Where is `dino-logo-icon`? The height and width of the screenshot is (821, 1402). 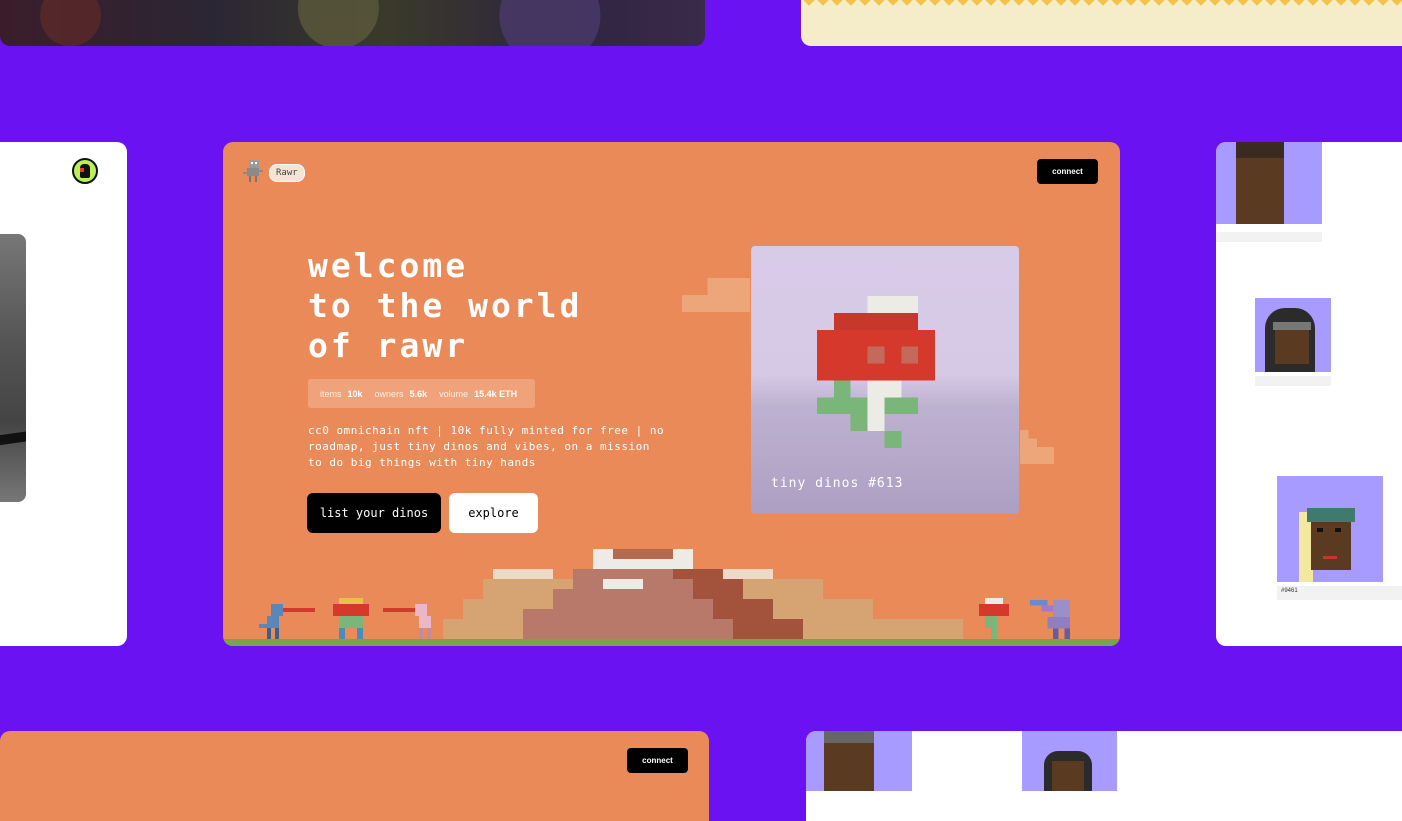 dino-logo-icon is located at coordinates (254, 171).